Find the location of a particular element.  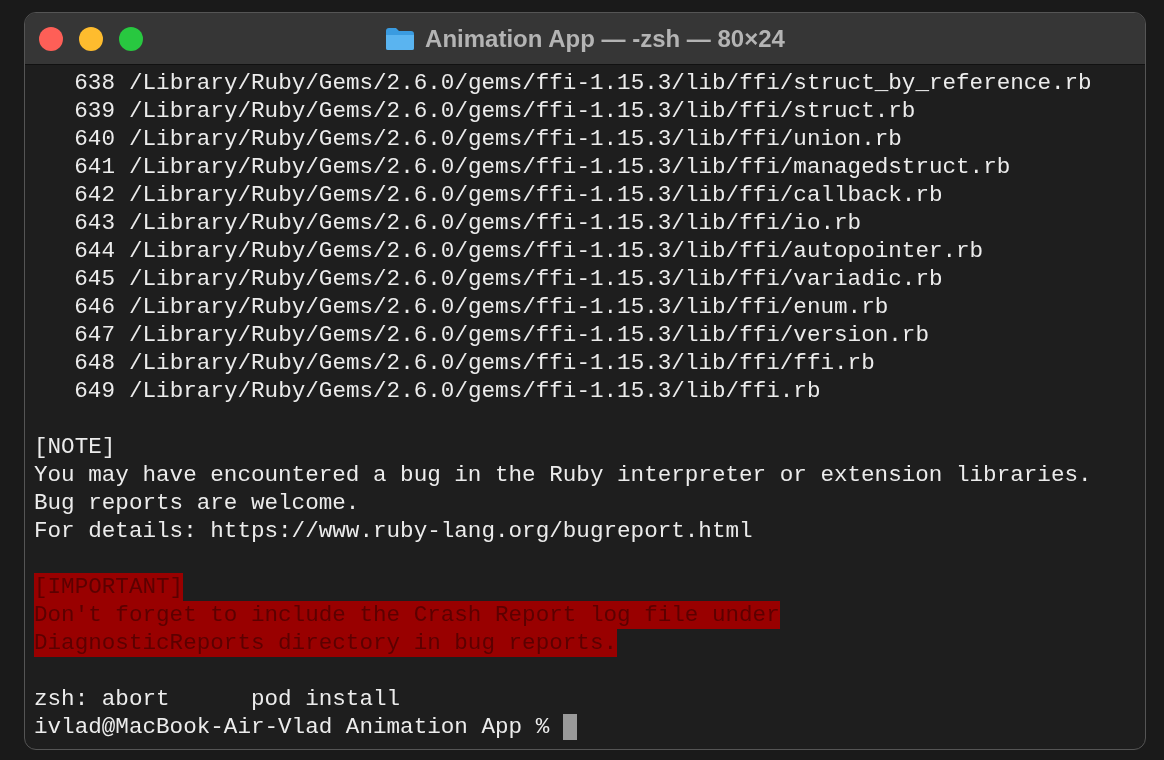

line-number: 649 is located at coordinates (94, 391).